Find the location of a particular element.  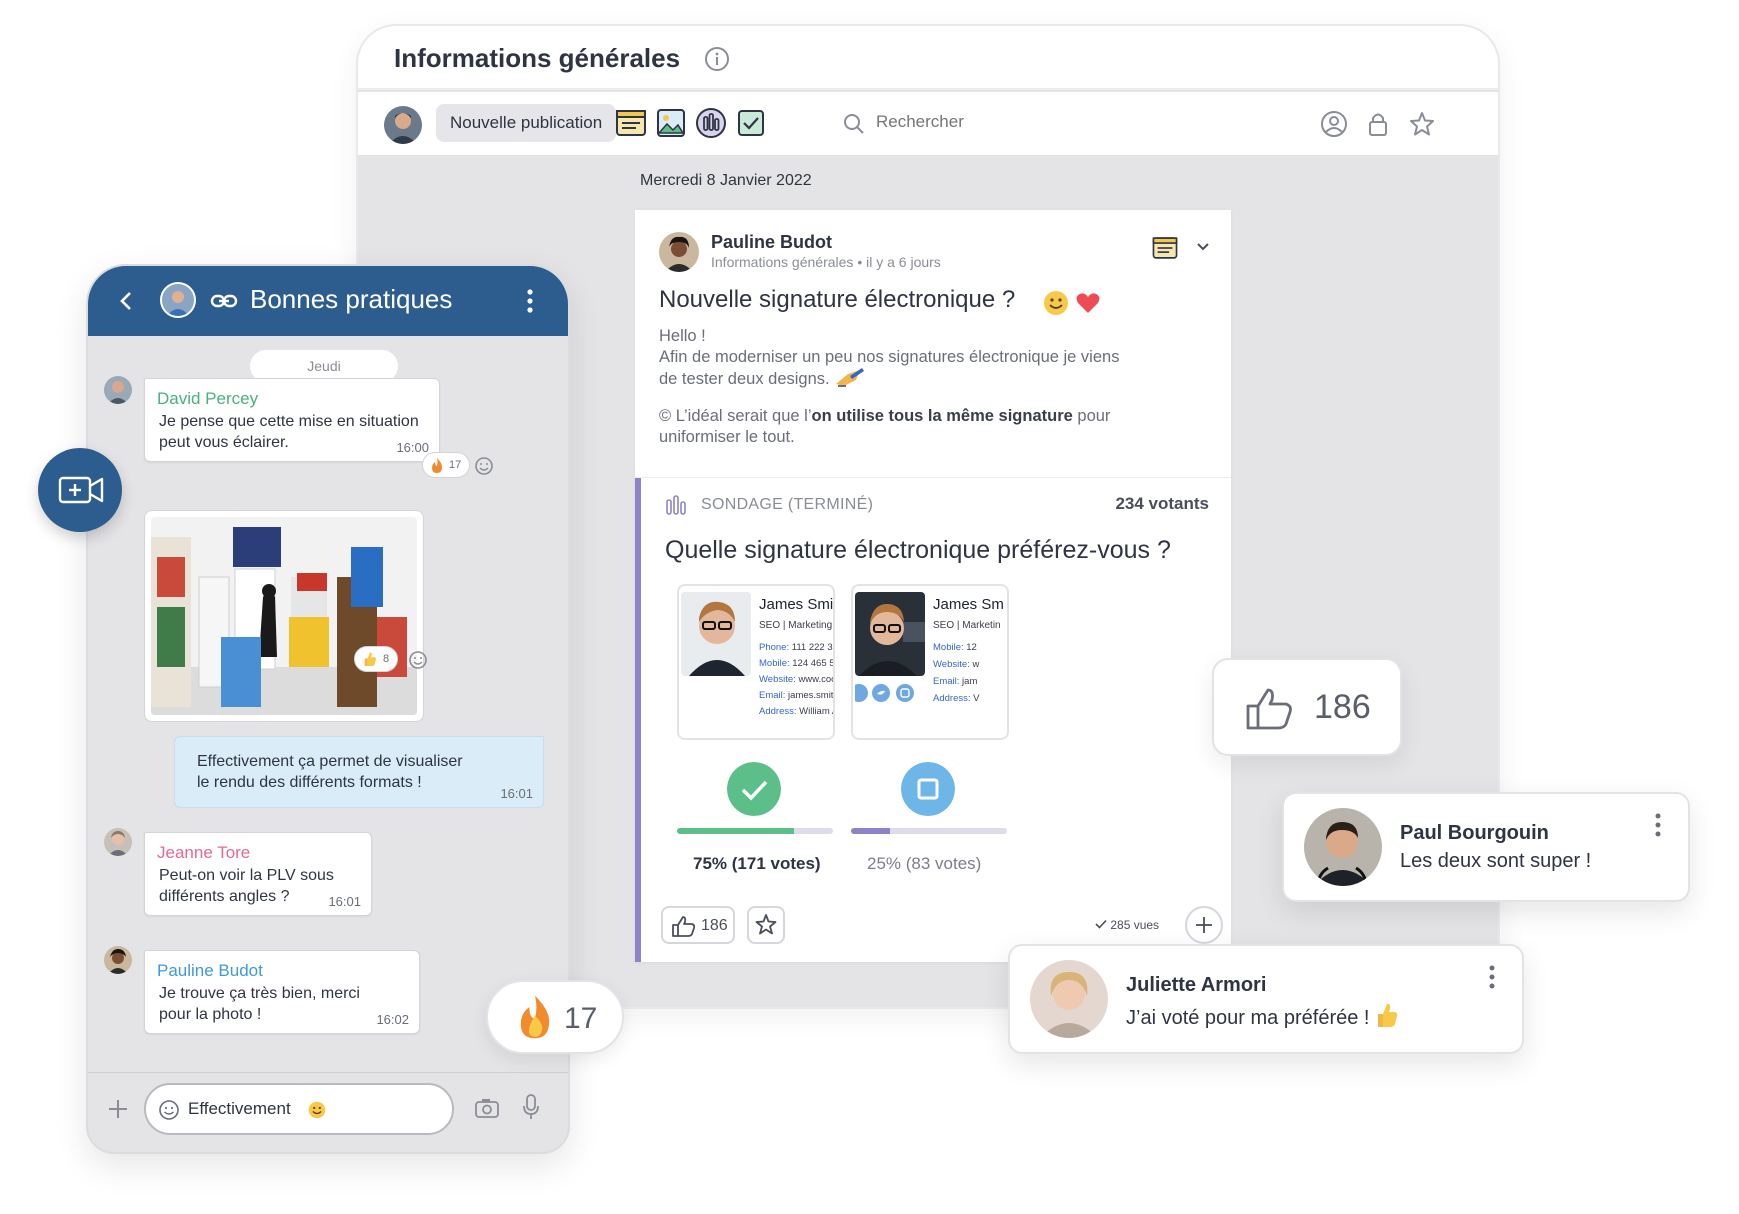

poll-result: 75% (171 votes) is located at coordinates (757, 863).